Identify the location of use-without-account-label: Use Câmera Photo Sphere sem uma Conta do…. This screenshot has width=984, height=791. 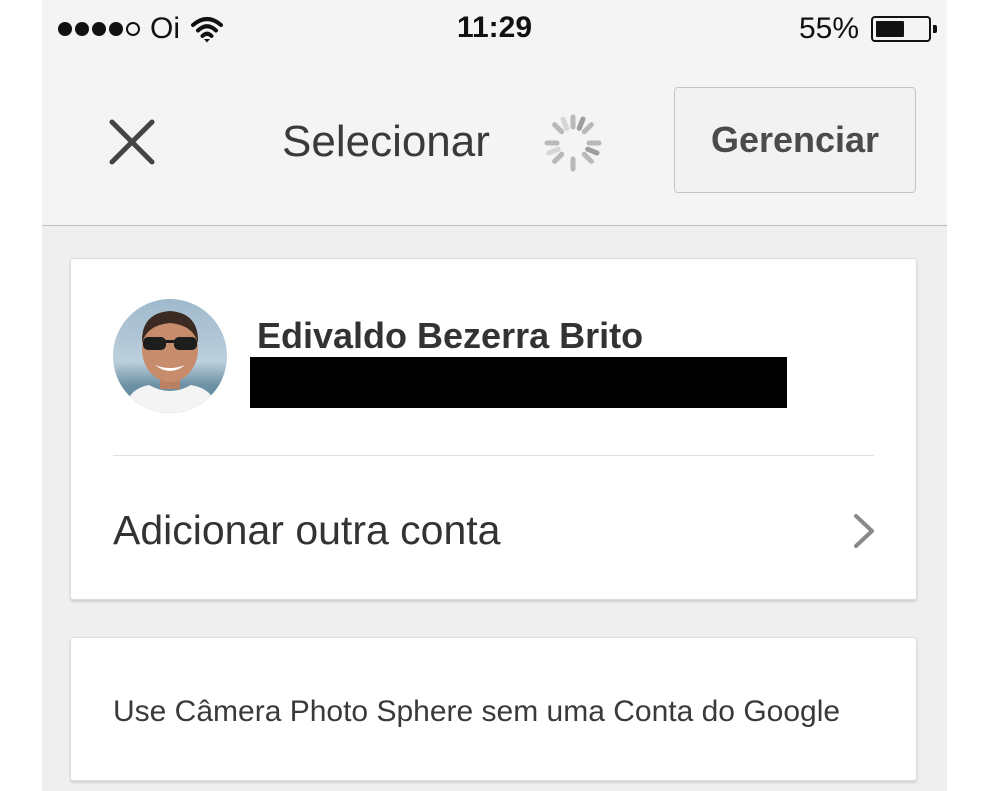
(477, 711).